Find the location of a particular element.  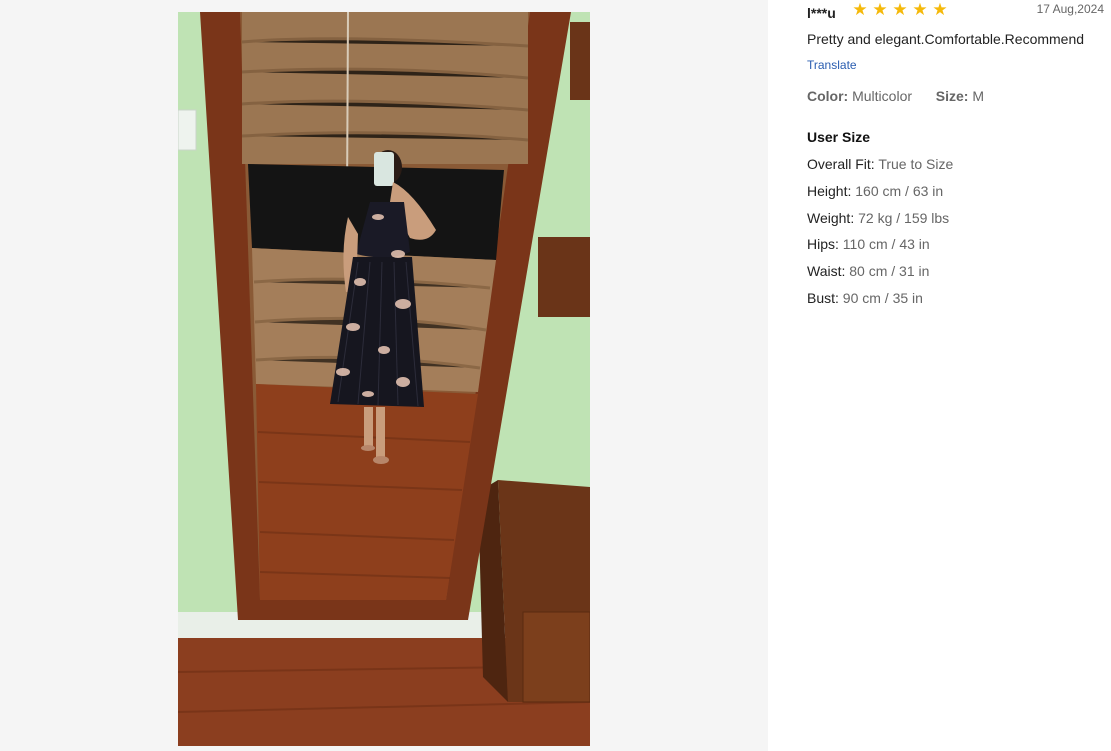

rating-stars: ★ ★ ★ ★ ★ is located at coordinates (900, 10).